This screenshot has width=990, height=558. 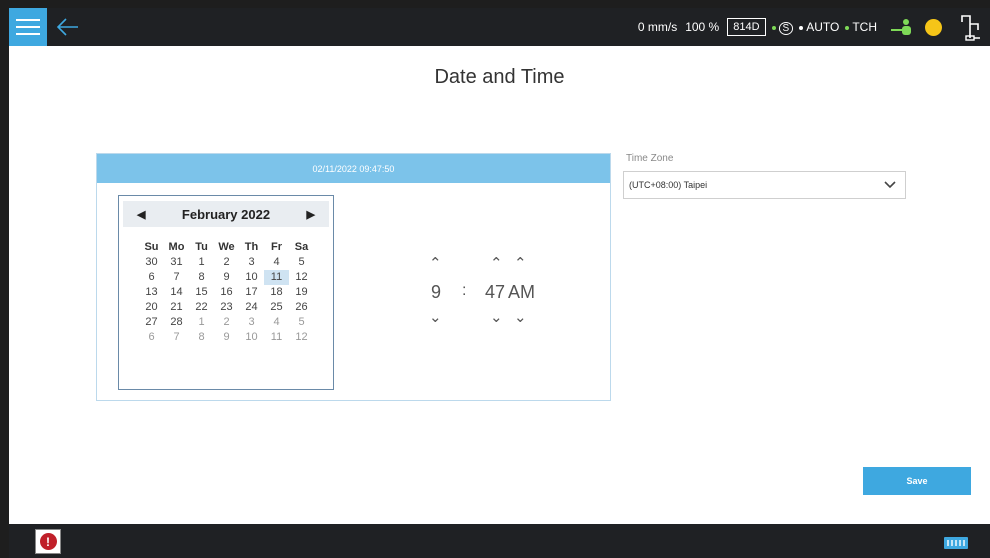 What do you see at coordinates (786, 28) in the screenshot?
I see `safety-s-icon: S` at bounding box center [786, 28].